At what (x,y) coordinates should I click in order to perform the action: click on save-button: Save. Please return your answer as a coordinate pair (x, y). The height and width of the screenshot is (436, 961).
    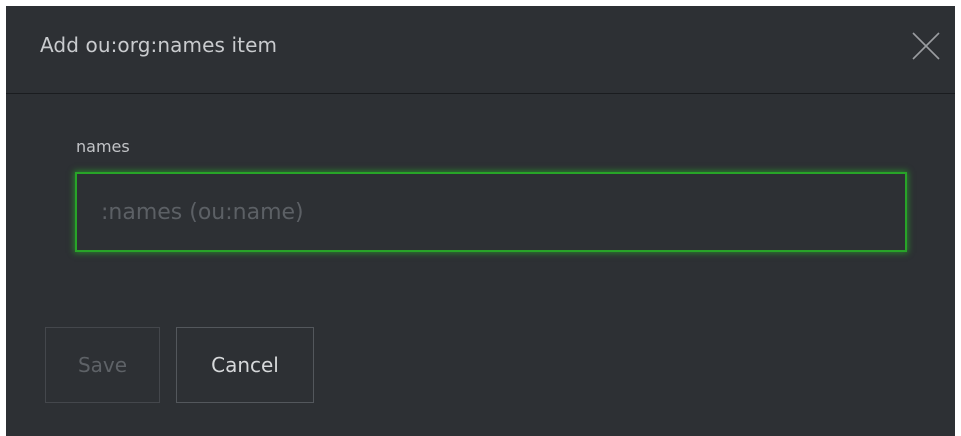
    Looking at the image, I should click on (102, 365).